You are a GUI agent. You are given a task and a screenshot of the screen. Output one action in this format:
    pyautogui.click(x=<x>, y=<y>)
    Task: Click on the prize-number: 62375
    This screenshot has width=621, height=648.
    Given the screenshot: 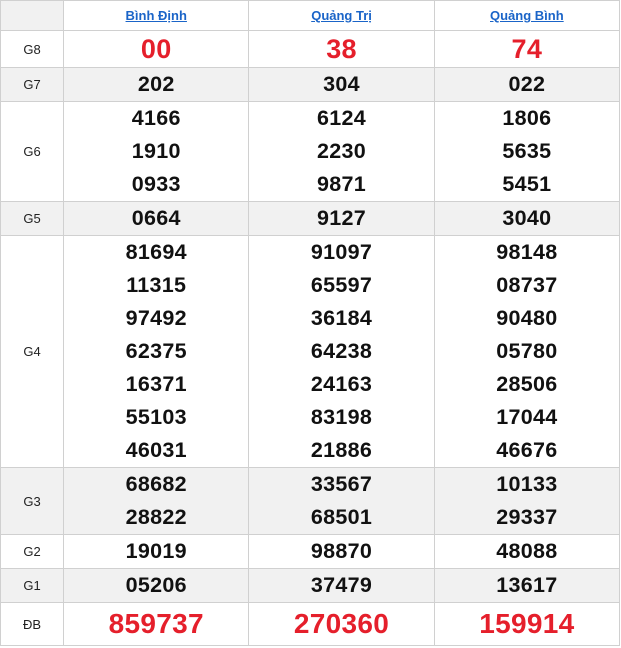 What is the action you would take?
    pyautogui.click(x=156, y=351)
    